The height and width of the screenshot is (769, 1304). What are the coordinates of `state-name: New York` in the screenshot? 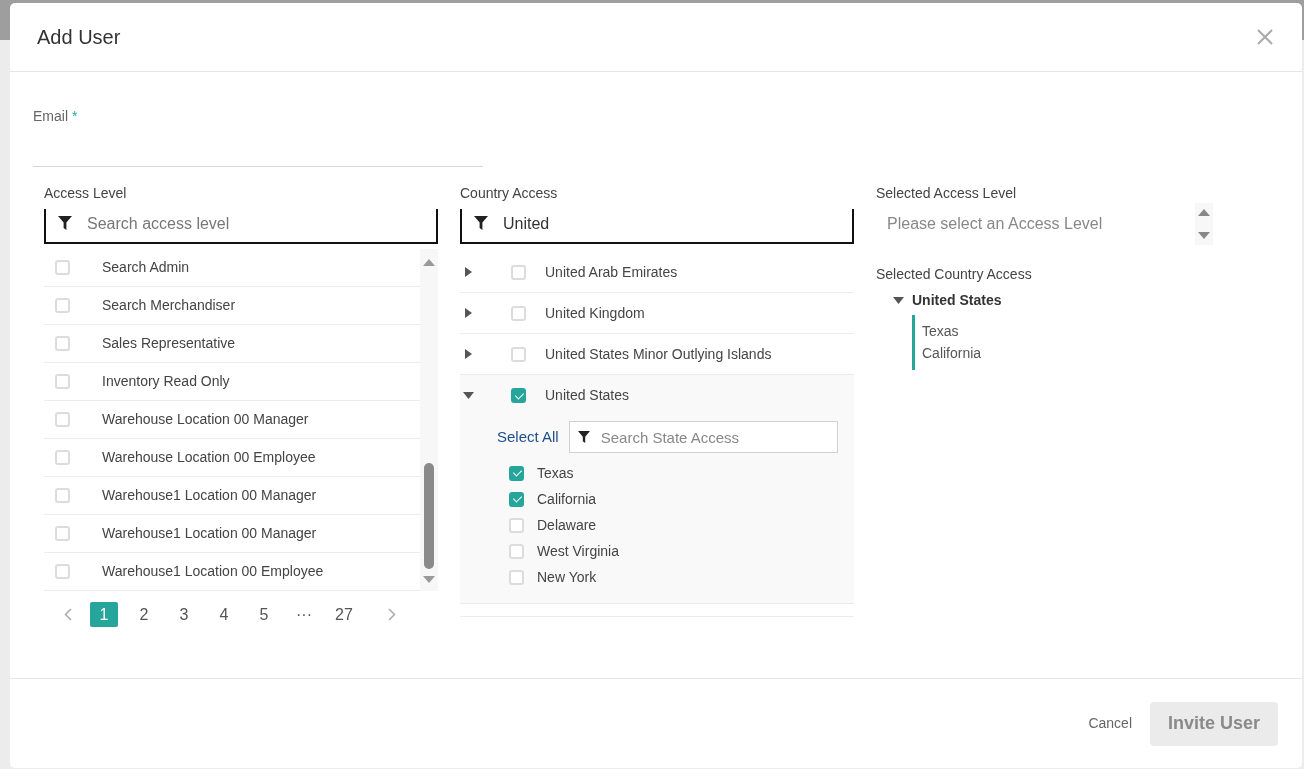 It's located at (567, 577).